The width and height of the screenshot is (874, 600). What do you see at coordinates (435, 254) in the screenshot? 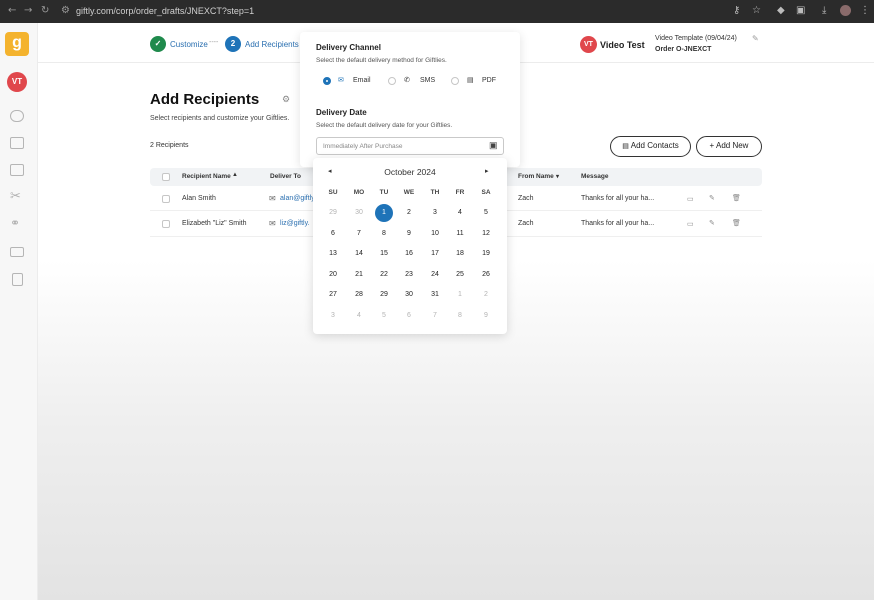
I see `calendar-day: 17` at bounding box center [435, 254].